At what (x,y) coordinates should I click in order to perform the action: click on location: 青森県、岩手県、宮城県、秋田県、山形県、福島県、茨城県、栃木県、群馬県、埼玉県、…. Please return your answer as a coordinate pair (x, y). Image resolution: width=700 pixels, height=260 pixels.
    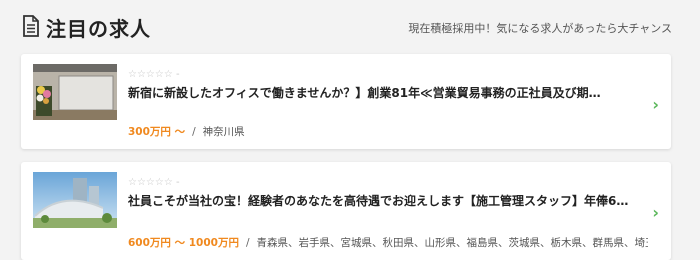
    Looking at the image, I should click on (452, 243).